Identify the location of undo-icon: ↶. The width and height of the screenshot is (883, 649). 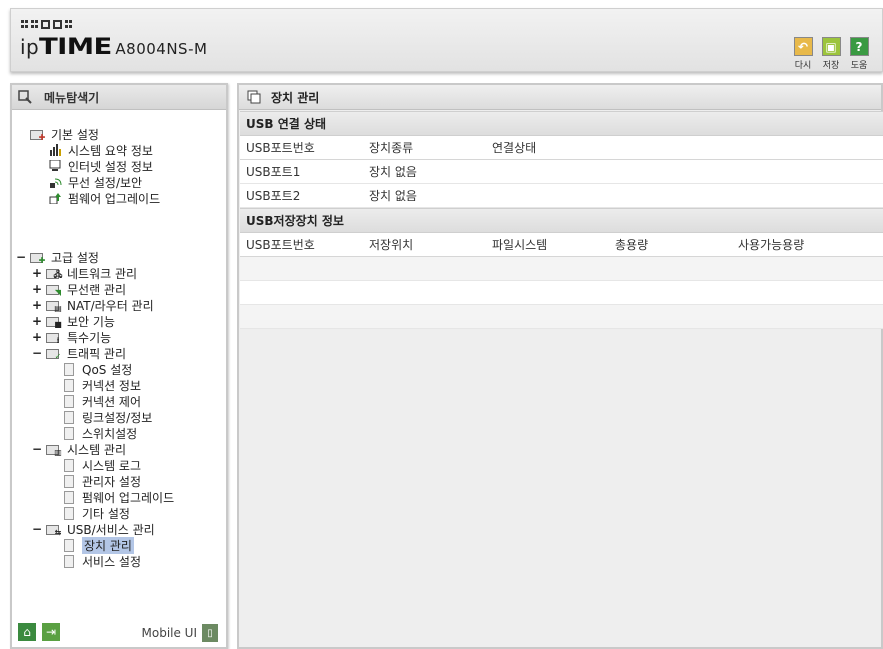
(803, 46).